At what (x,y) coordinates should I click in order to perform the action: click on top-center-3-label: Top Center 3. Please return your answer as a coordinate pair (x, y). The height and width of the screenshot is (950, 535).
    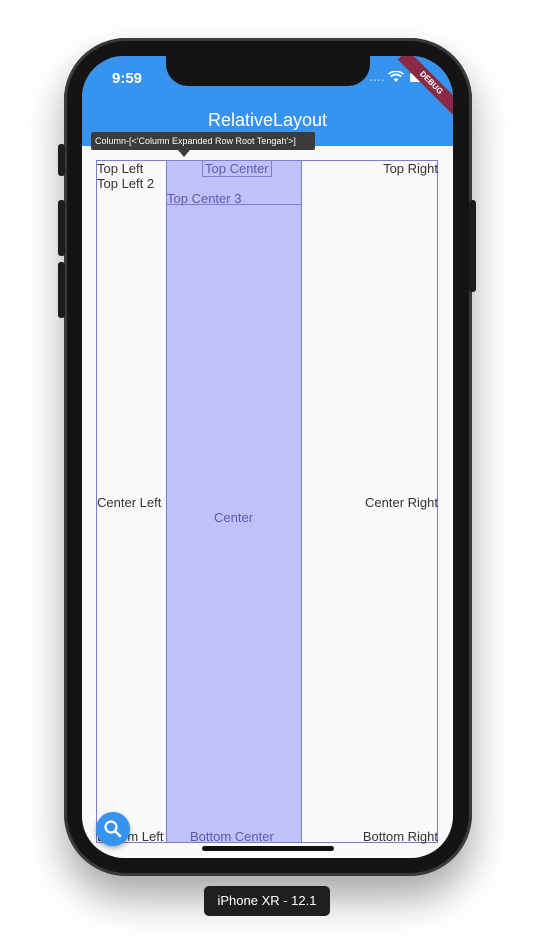
    Looking at the image, I should click on (204, 198).